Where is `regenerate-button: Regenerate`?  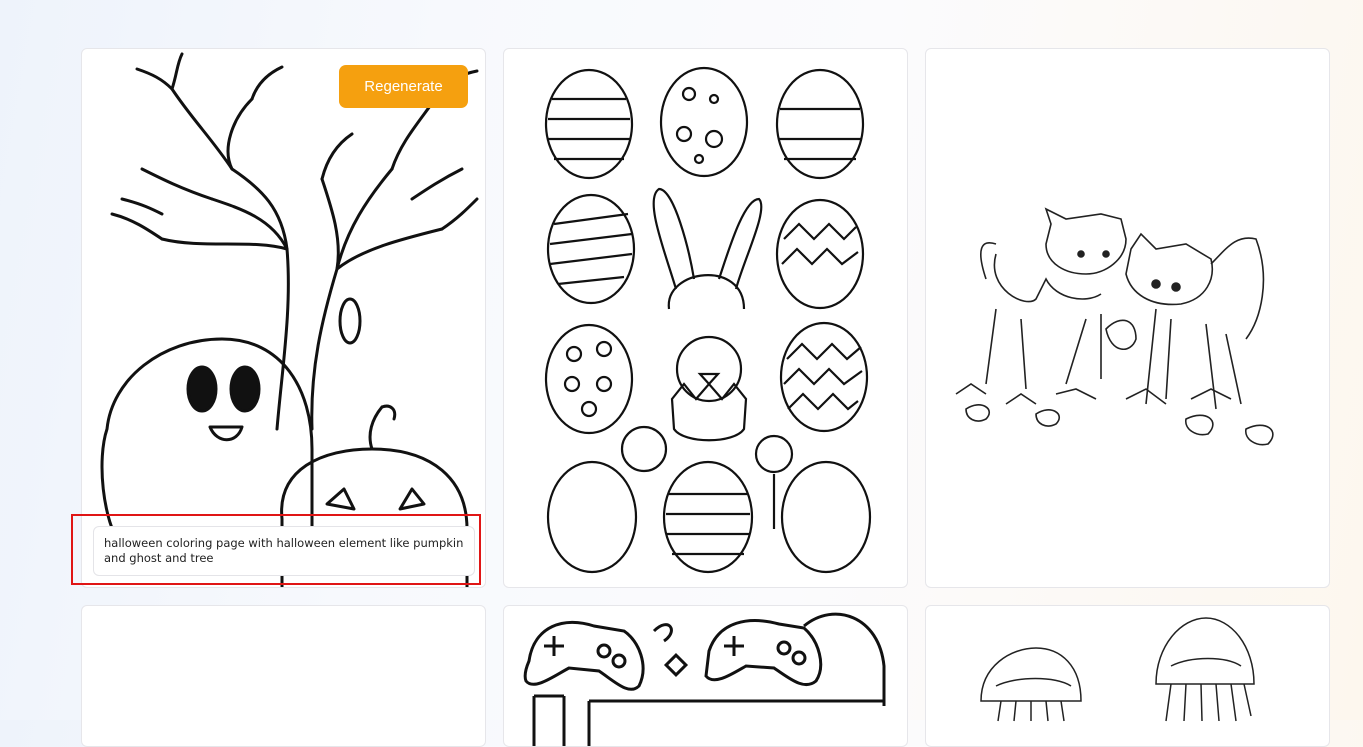
regenerate-button: Regenerate is located at coordinates (403, 86).